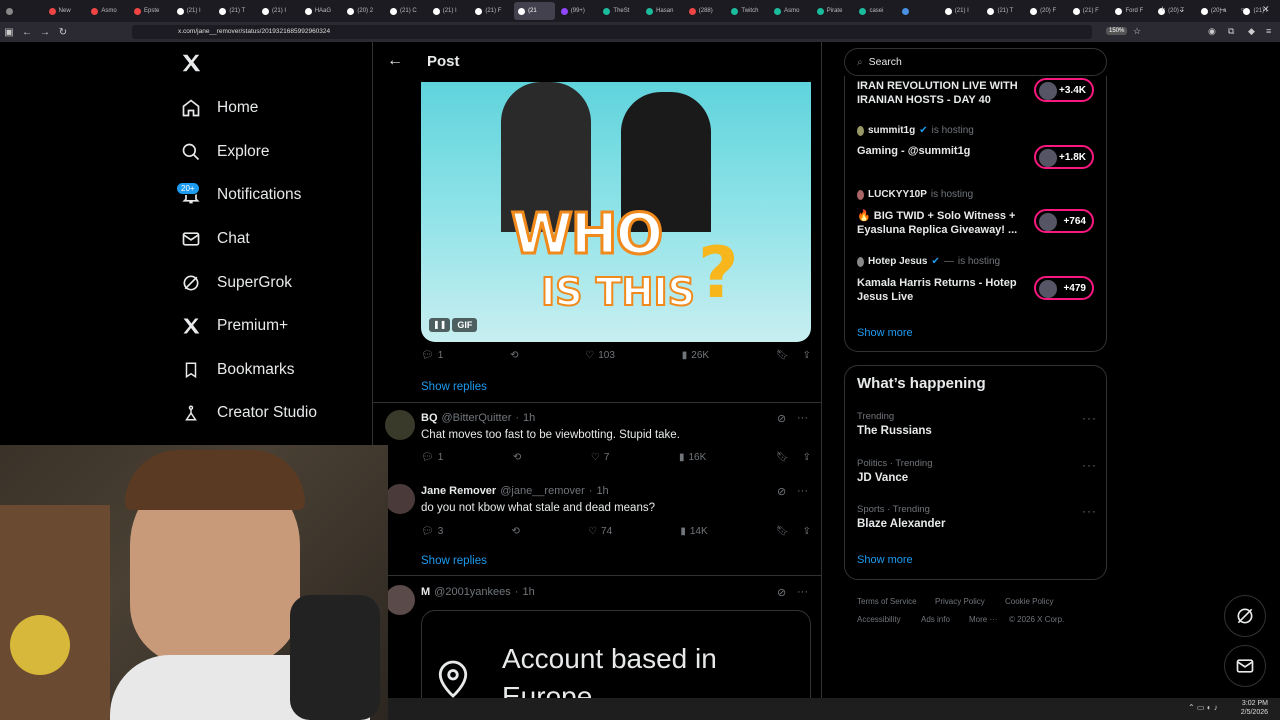  Describe the element at coordinates (63, 32) in the screenshot. I see `reload-icon: ↻` at that location.